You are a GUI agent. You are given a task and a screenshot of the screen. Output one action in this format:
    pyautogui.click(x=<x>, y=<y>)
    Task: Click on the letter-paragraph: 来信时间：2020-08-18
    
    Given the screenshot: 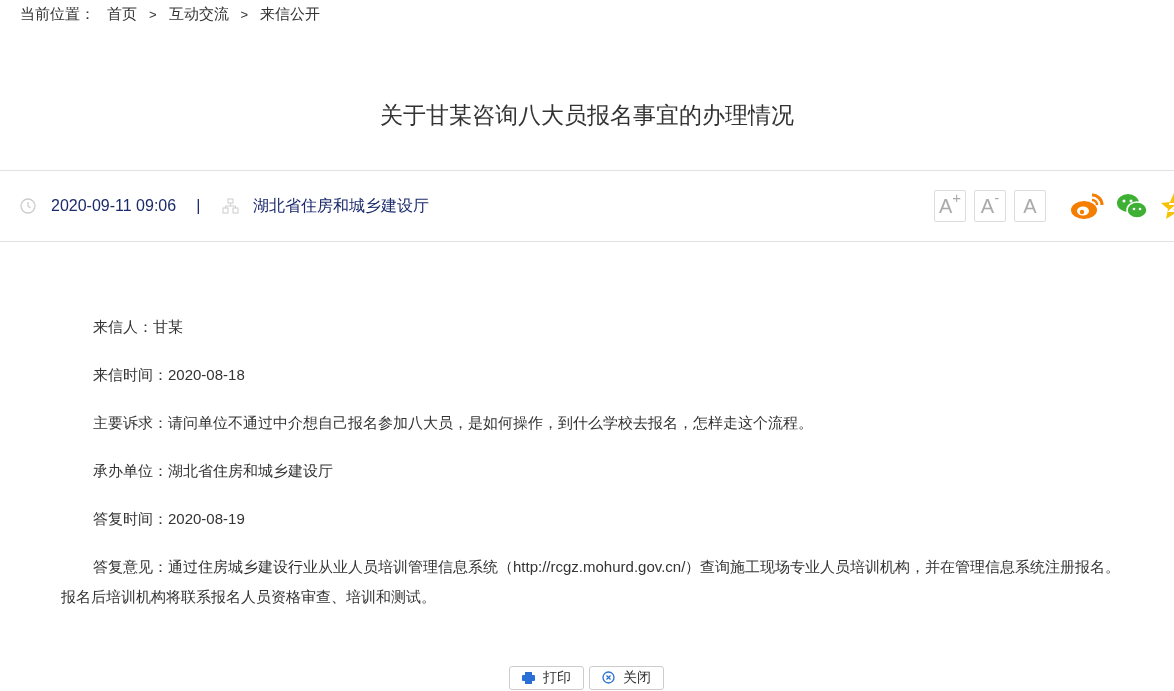 What is the action you would take?
    pyautogui.click(x=169, y=374)
    